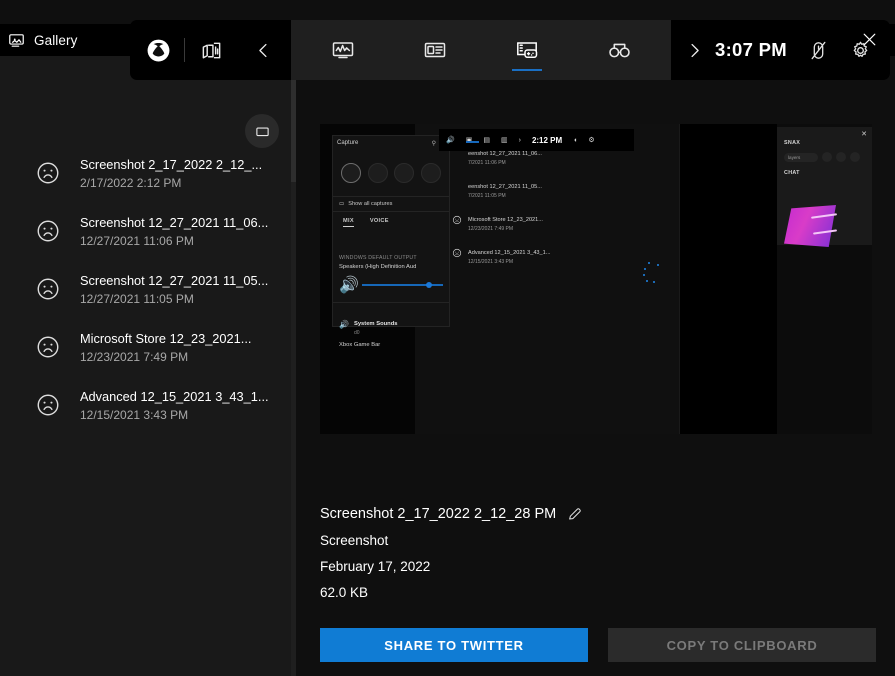 This screenshot has height=676, width=895. Describe the element at coordinates (527, 50) in the screenshot. I see `capture-gallery-icon` at that location.